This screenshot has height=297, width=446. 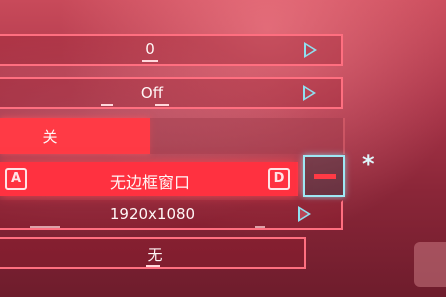 I want to click on resolution-value: 1920x1080, so click(x=152, y=214).